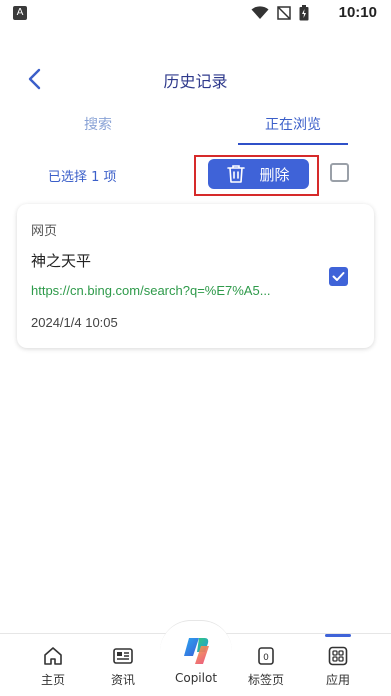 This screenshot has height=696, width=391. What do you see at coordinates (265, 680) in the screenshot?
I see `nav-label-tabs: 标签页` at bounding box center [265, 680].